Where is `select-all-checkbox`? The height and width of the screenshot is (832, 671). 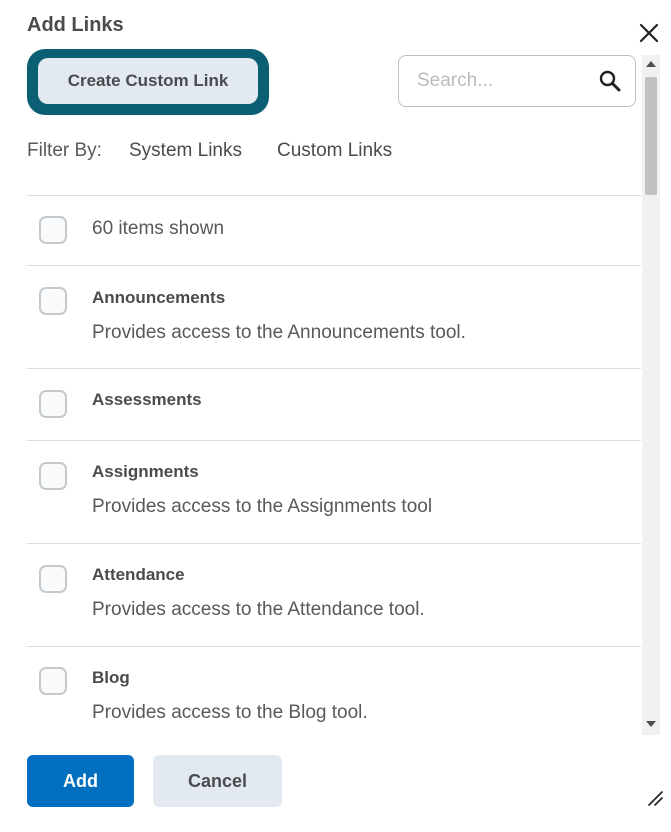 select-all-checkbox is located at coordinates (53, 230).